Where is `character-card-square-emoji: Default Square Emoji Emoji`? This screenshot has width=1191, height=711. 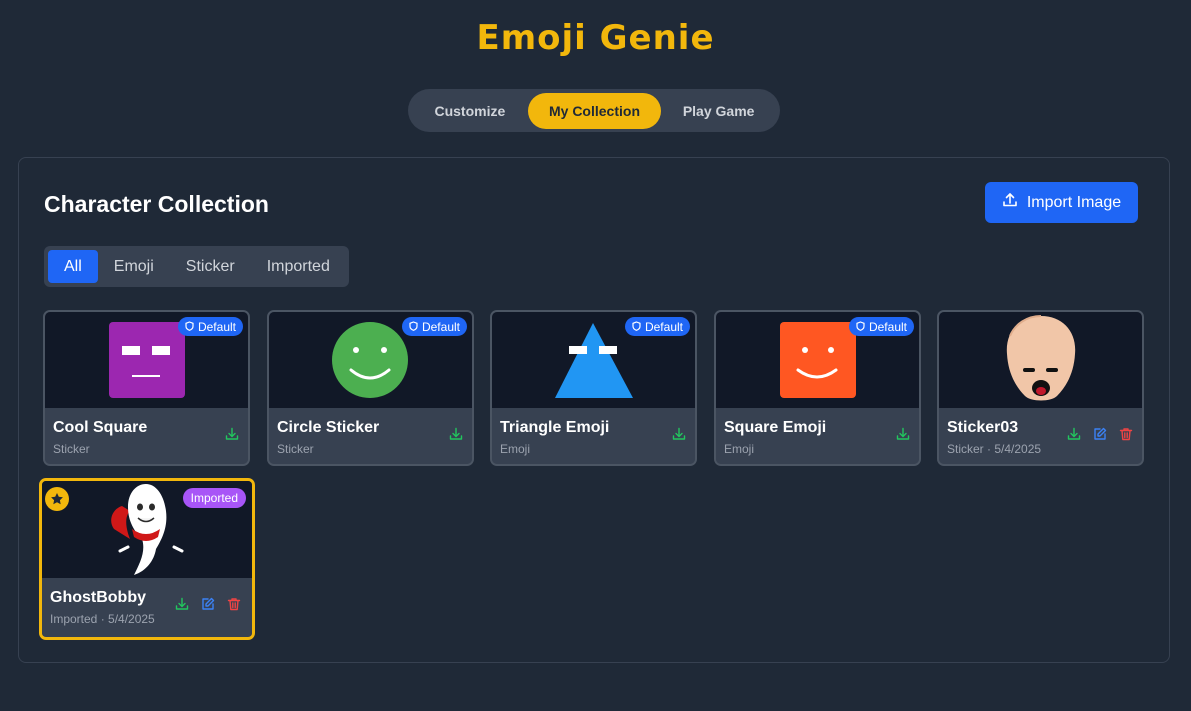
character-card-square-emoji: Default Square Emoji Emoji is located at coordinates (817, 388).